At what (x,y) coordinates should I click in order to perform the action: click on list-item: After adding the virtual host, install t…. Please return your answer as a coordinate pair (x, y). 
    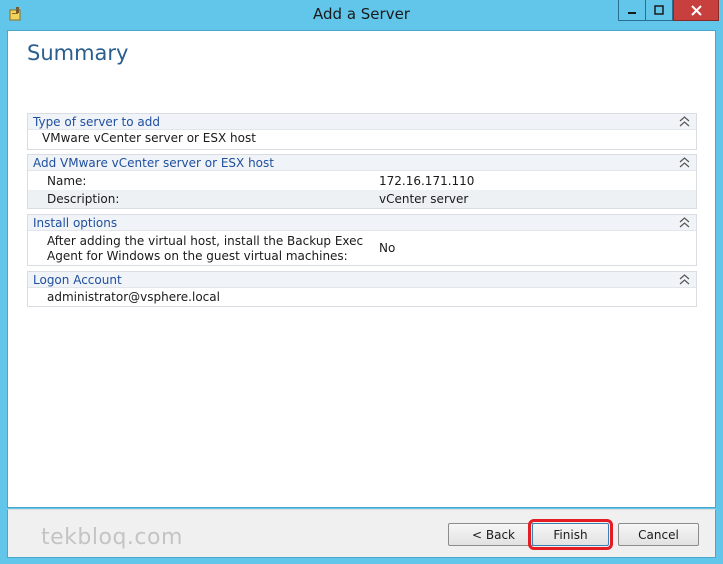
    Looking at the image, I should click on (362, 248).